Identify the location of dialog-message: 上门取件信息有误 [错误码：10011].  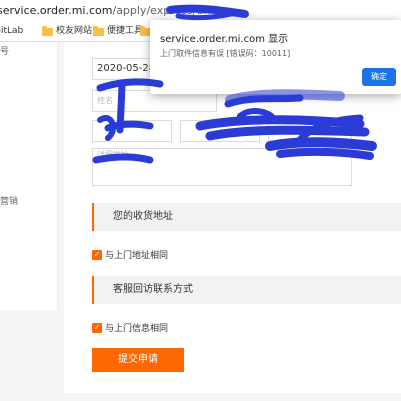
(225, 53).